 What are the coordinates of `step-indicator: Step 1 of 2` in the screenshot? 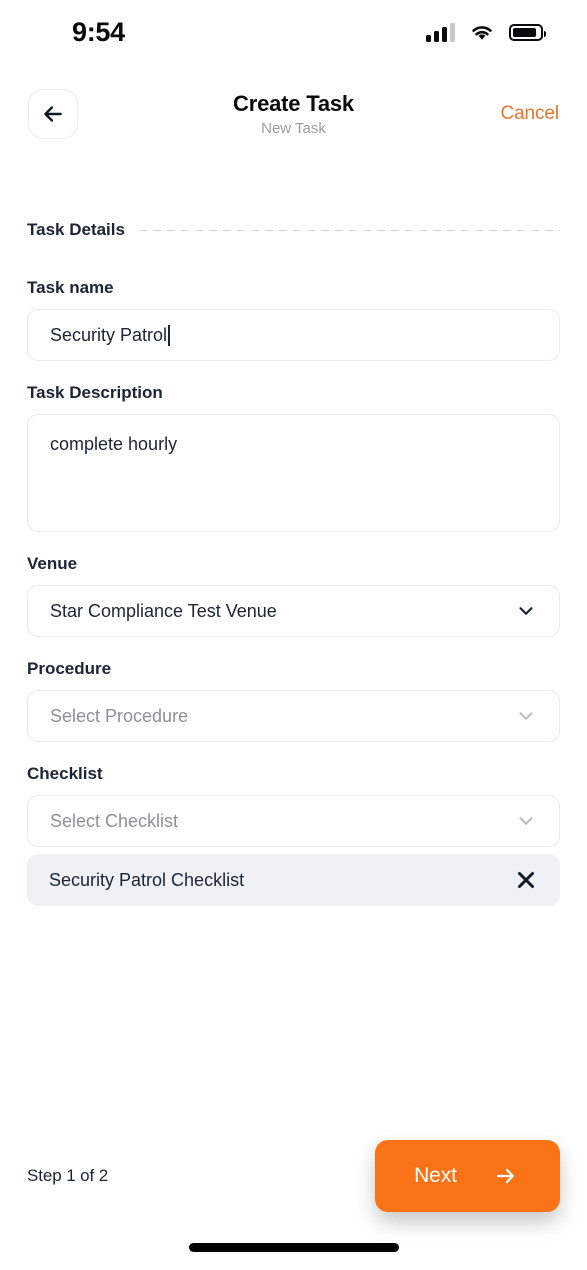 It's located at (68, 1175).